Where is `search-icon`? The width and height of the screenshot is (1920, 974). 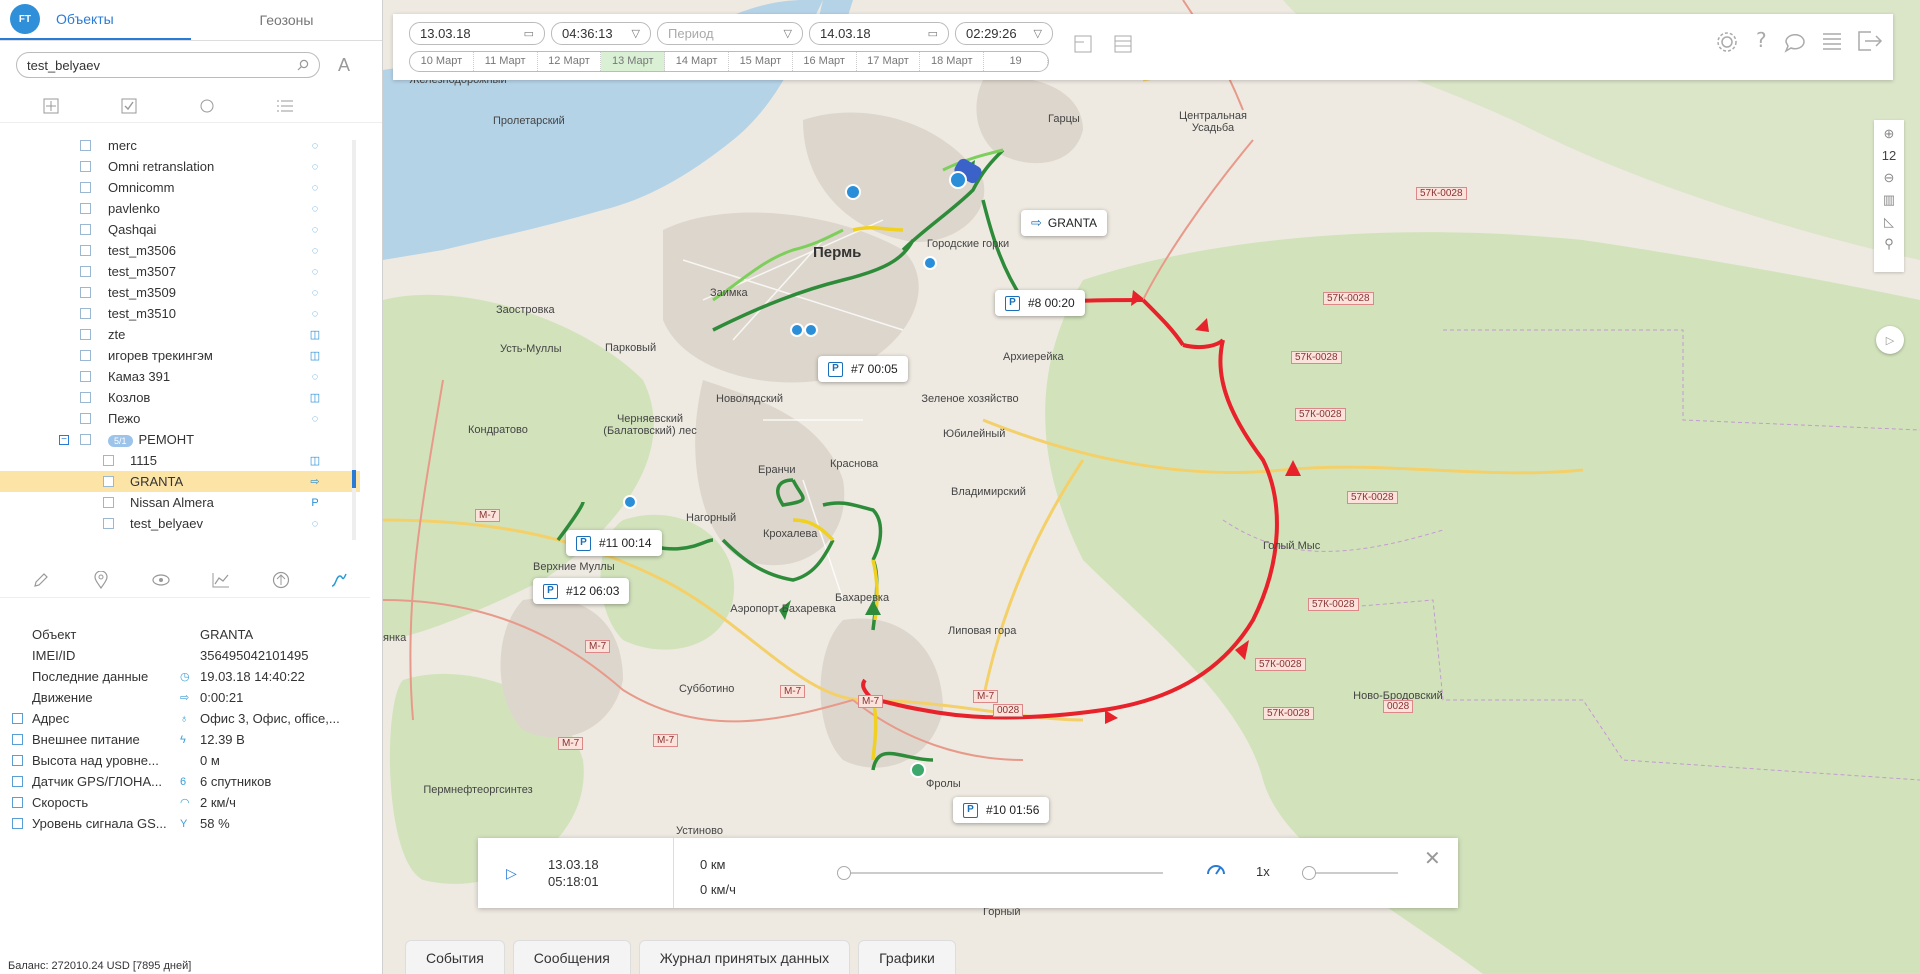 search-icon is located at coordinates (303, 65).